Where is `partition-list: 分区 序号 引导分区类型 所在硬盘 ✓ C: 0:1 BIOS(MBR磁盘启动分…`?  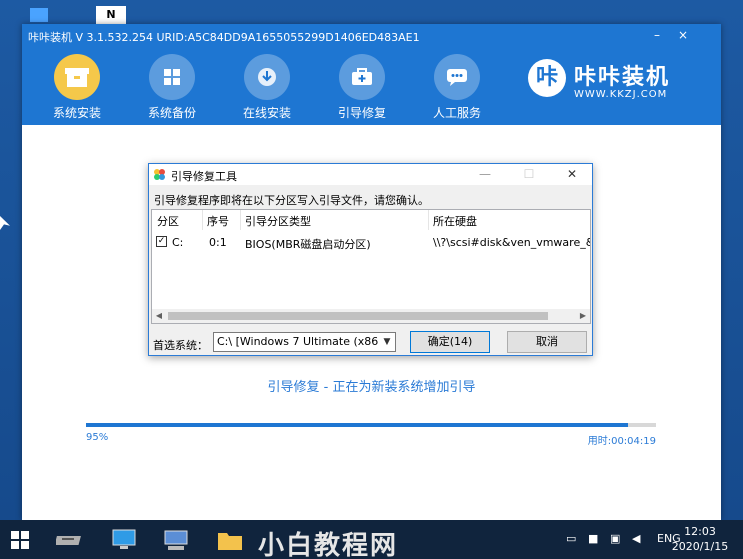 partition-list: 分区 序号 引导分区类型 所在硬盘 ✓ C: 0:1 BIOS(MBR磁盘启动分… is located at coordinates (371, 266).